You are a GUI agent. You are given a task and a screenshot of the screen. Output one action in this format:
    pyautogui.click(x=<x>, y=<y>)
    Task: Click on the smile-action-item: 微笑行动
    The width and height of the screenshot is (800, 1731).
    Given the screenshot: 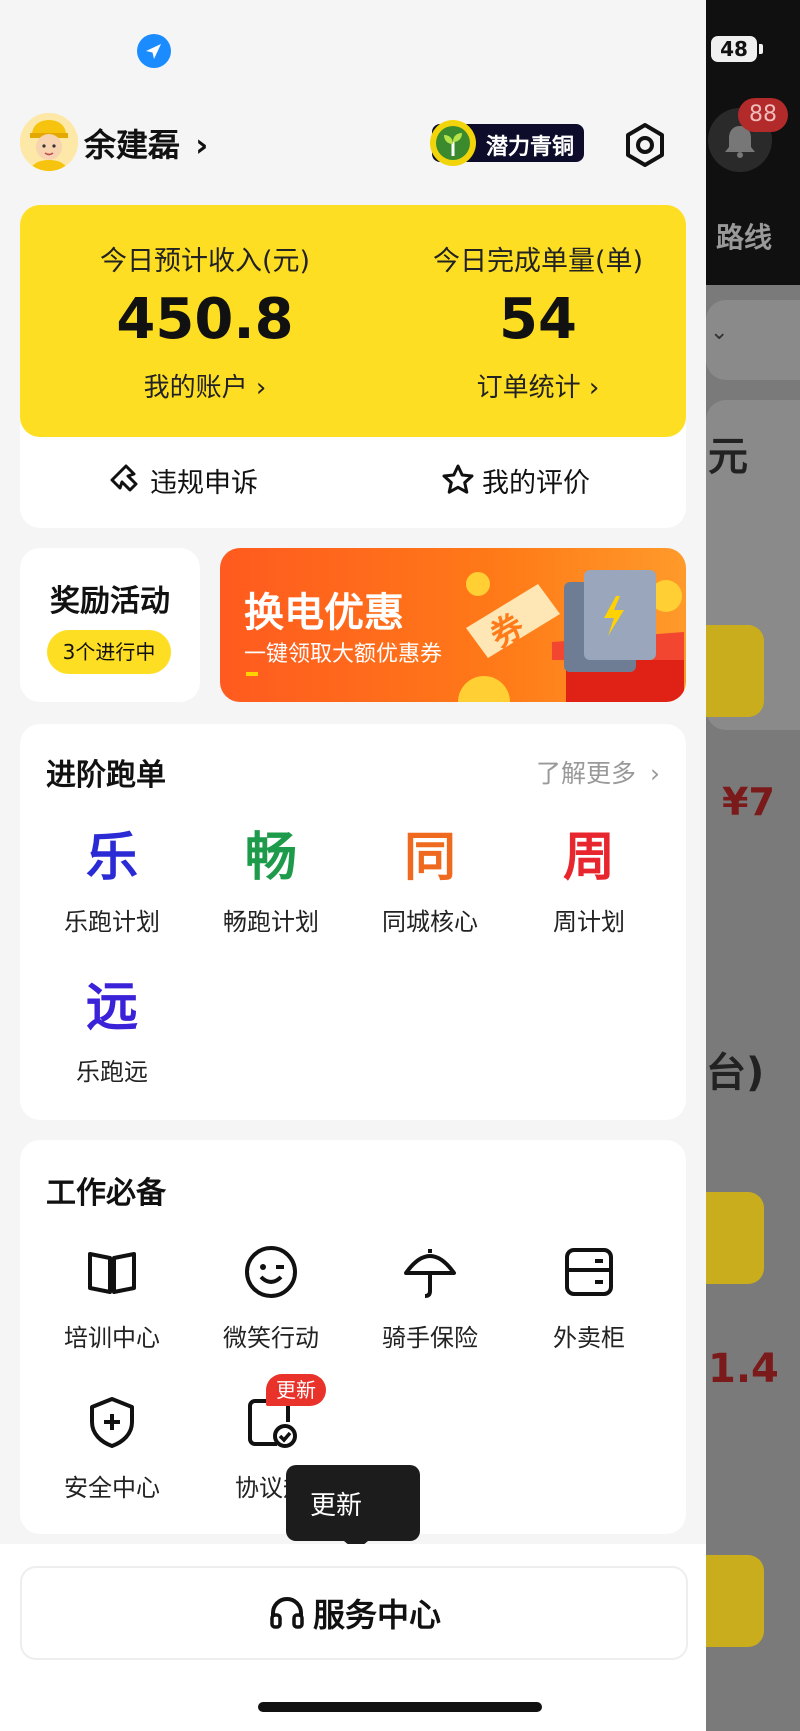 What is the action you would take?
    pyautogui.click(x=271, y=1296)
    